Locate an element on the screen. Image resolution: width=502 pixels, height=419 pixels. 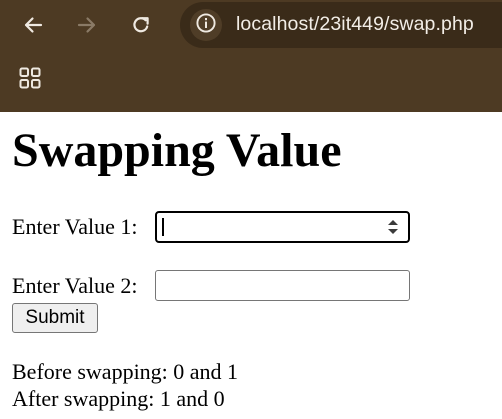
page-title: Swapping Value is located at coordinates (177, 150).